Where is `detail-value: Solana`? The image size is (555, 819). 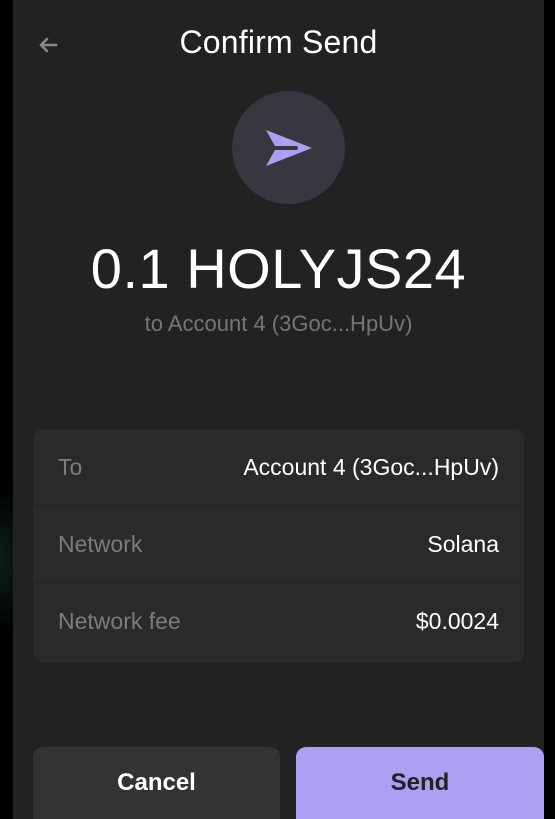
detail-value: Solana is located at coordinates (463, 543).